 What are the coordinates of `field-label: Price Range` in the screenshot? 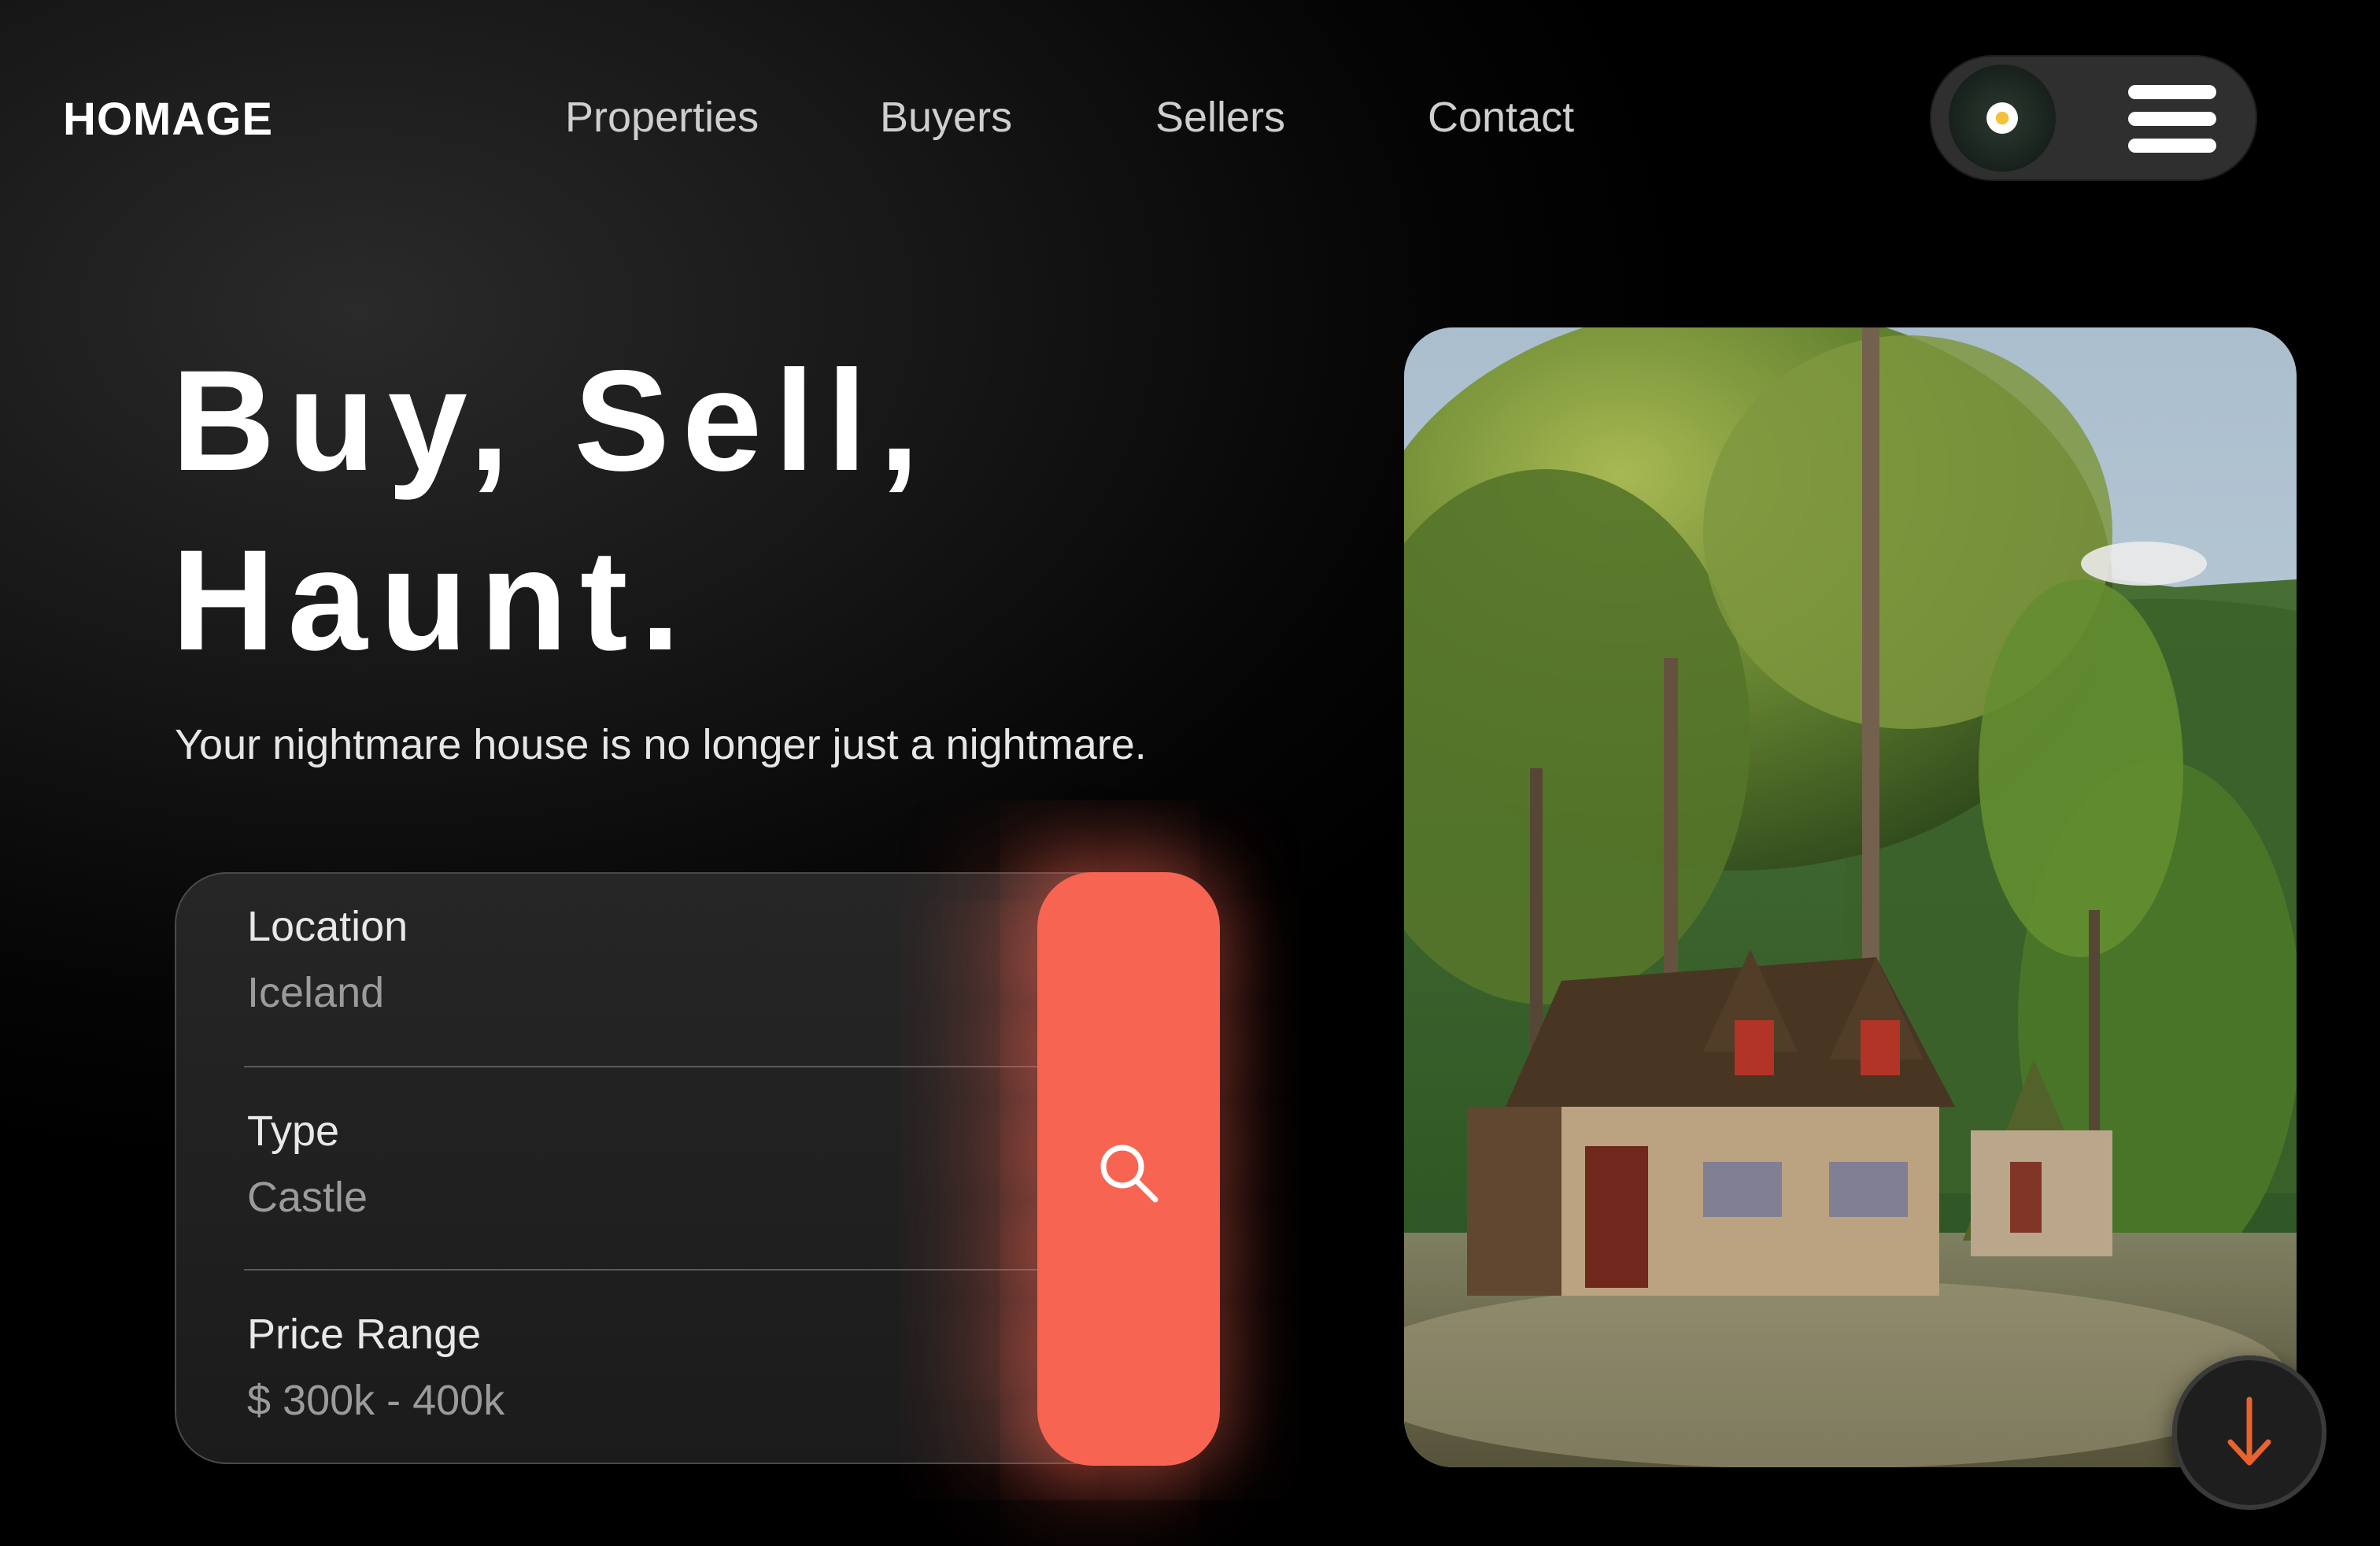 It's located at (364, 1334).